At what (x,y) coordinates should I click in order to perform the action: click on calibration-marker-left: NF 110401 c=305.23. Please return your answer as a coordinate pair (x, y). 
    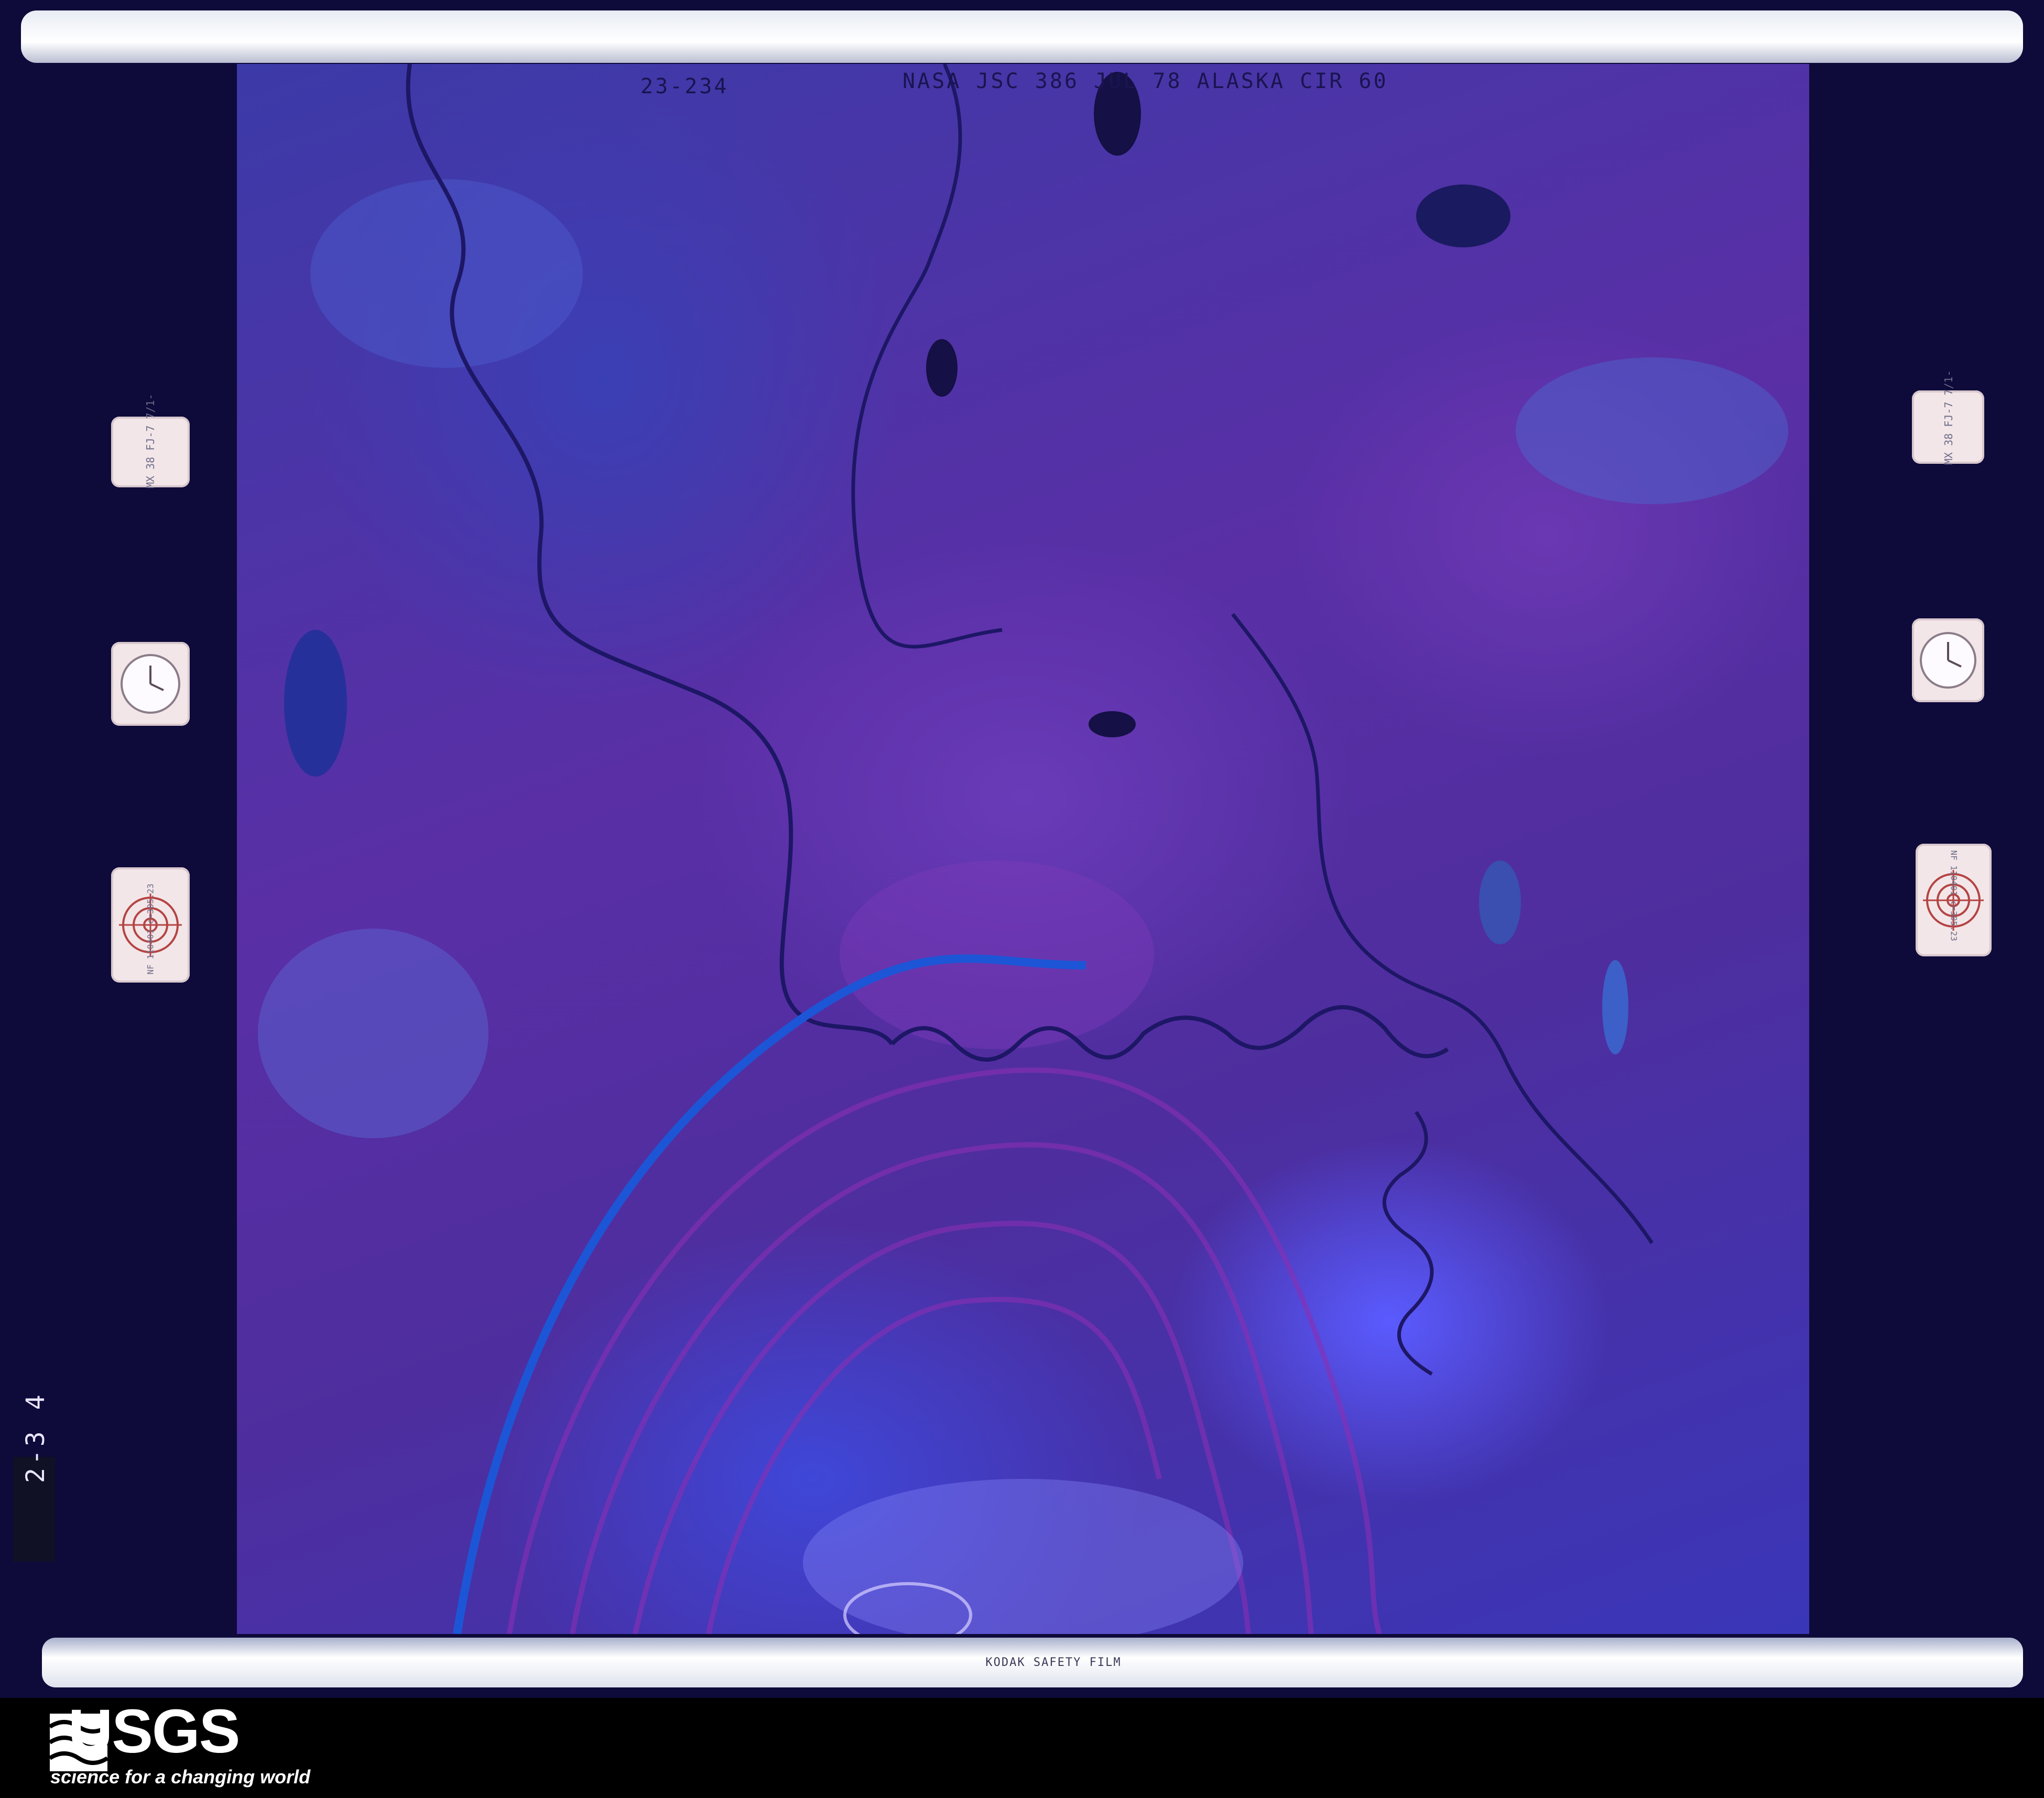
    Looking at the image, I should click on (150, 925).